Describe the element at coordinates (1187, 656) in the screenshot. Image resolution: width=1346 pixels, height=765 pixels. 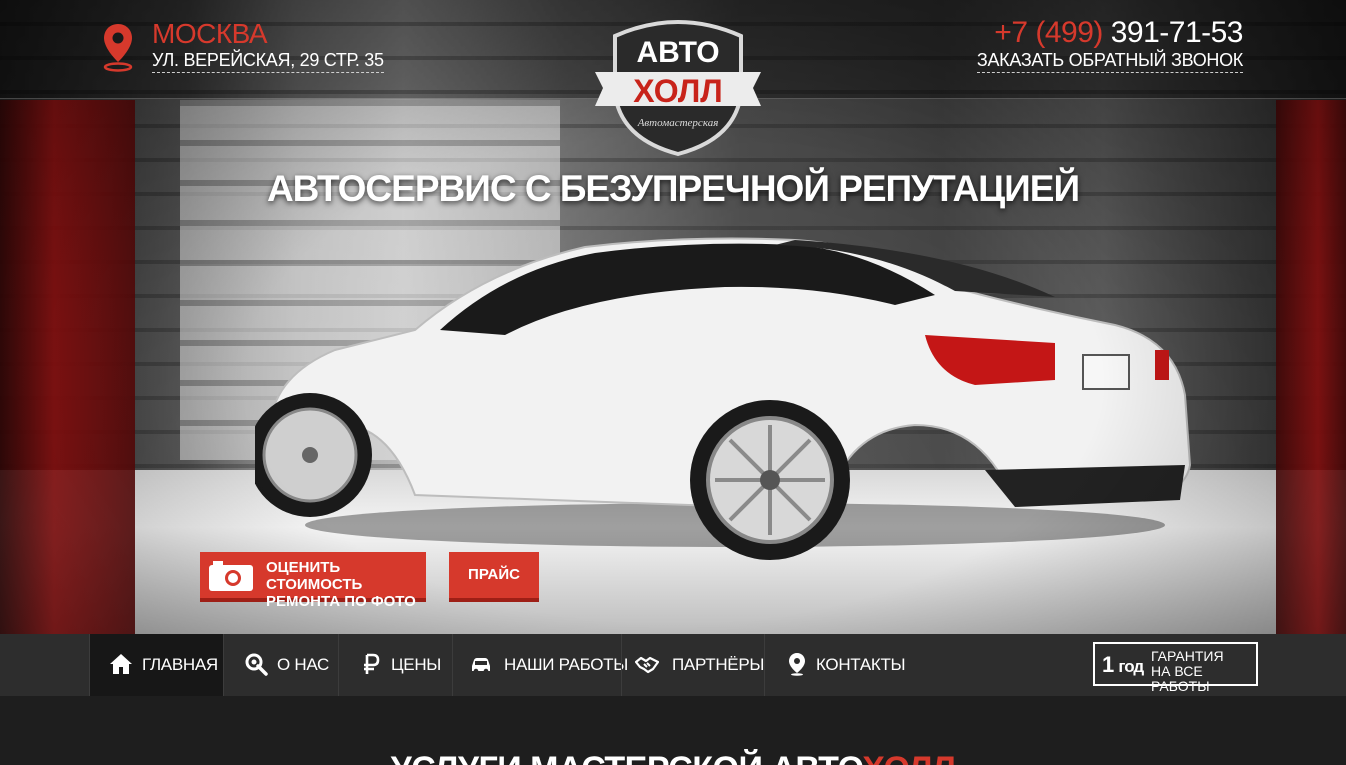
I see `warranty-line1: ГАРАНТИЯ` at that location.